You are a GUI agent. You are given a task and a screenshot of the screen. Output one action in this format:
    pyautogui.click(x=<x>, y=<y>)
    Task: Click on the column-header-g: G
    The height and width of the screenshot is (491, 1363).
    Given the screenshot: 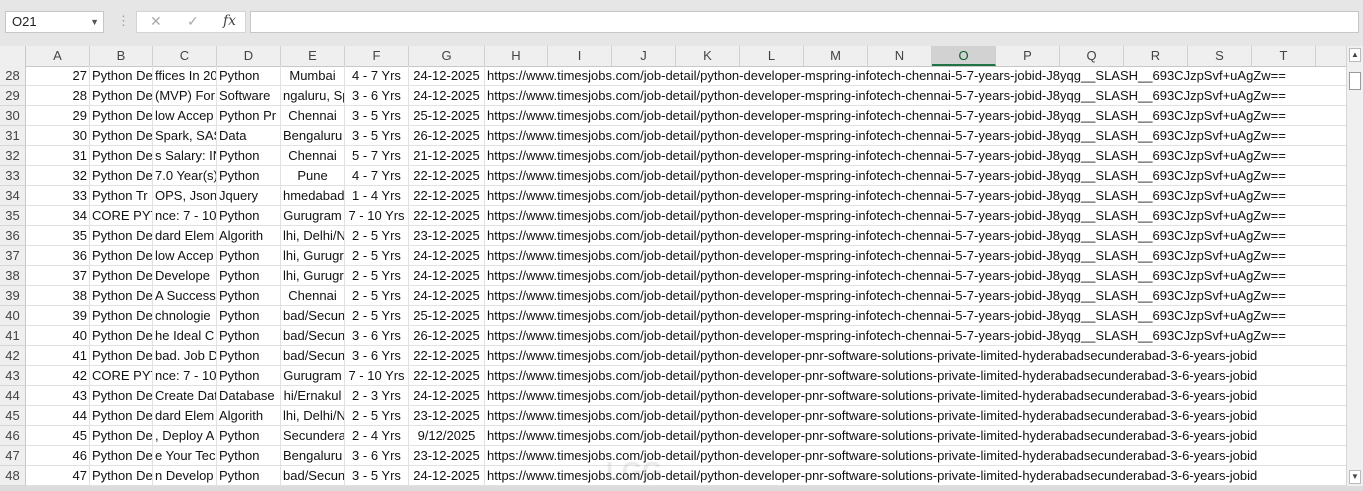 What is the action you would take?
    pyautogui.click(x=447, y=56)
    